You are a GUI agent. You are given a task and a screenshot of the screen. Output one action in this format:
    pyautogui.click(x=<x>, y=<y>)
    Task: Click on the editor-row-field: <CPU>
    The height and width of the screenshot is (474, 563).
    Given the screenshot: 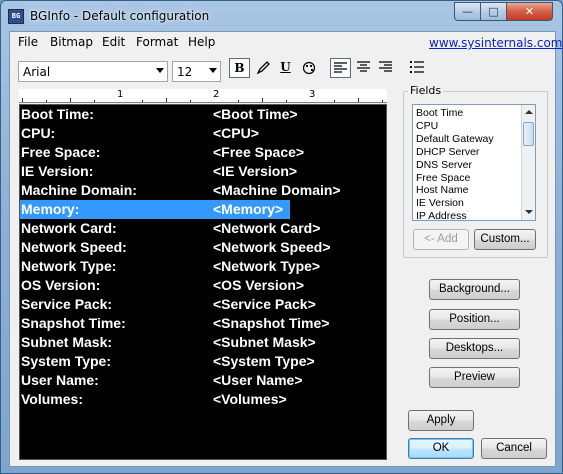 What is the action you would take?
    pyautogui.click(x=236, y=133)
    